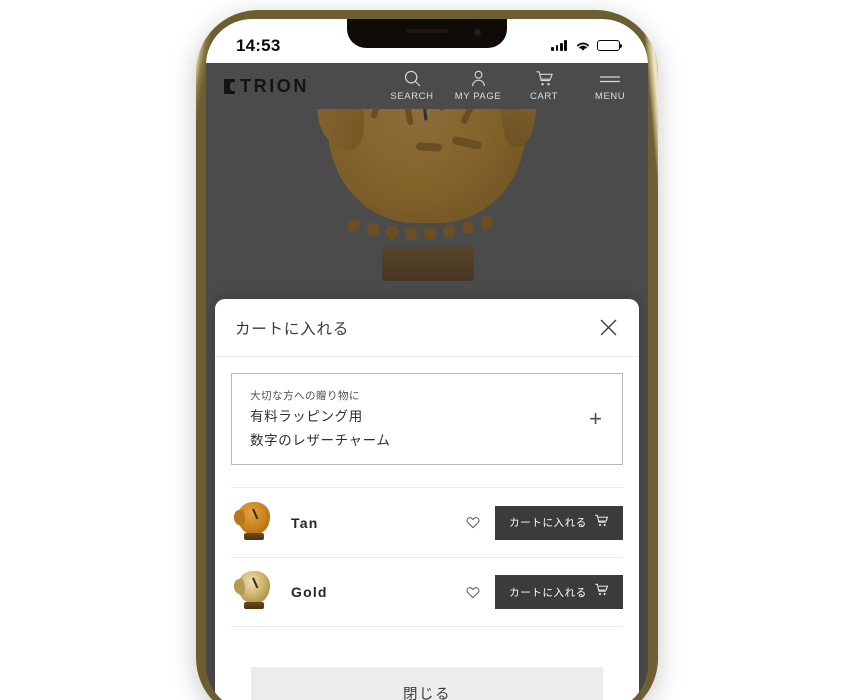 The image size is (850, 700). What do you see at coordinates (559, 45) in the screenshot?
I see `cellular-signal-icon` at bounding box center [559, 45].